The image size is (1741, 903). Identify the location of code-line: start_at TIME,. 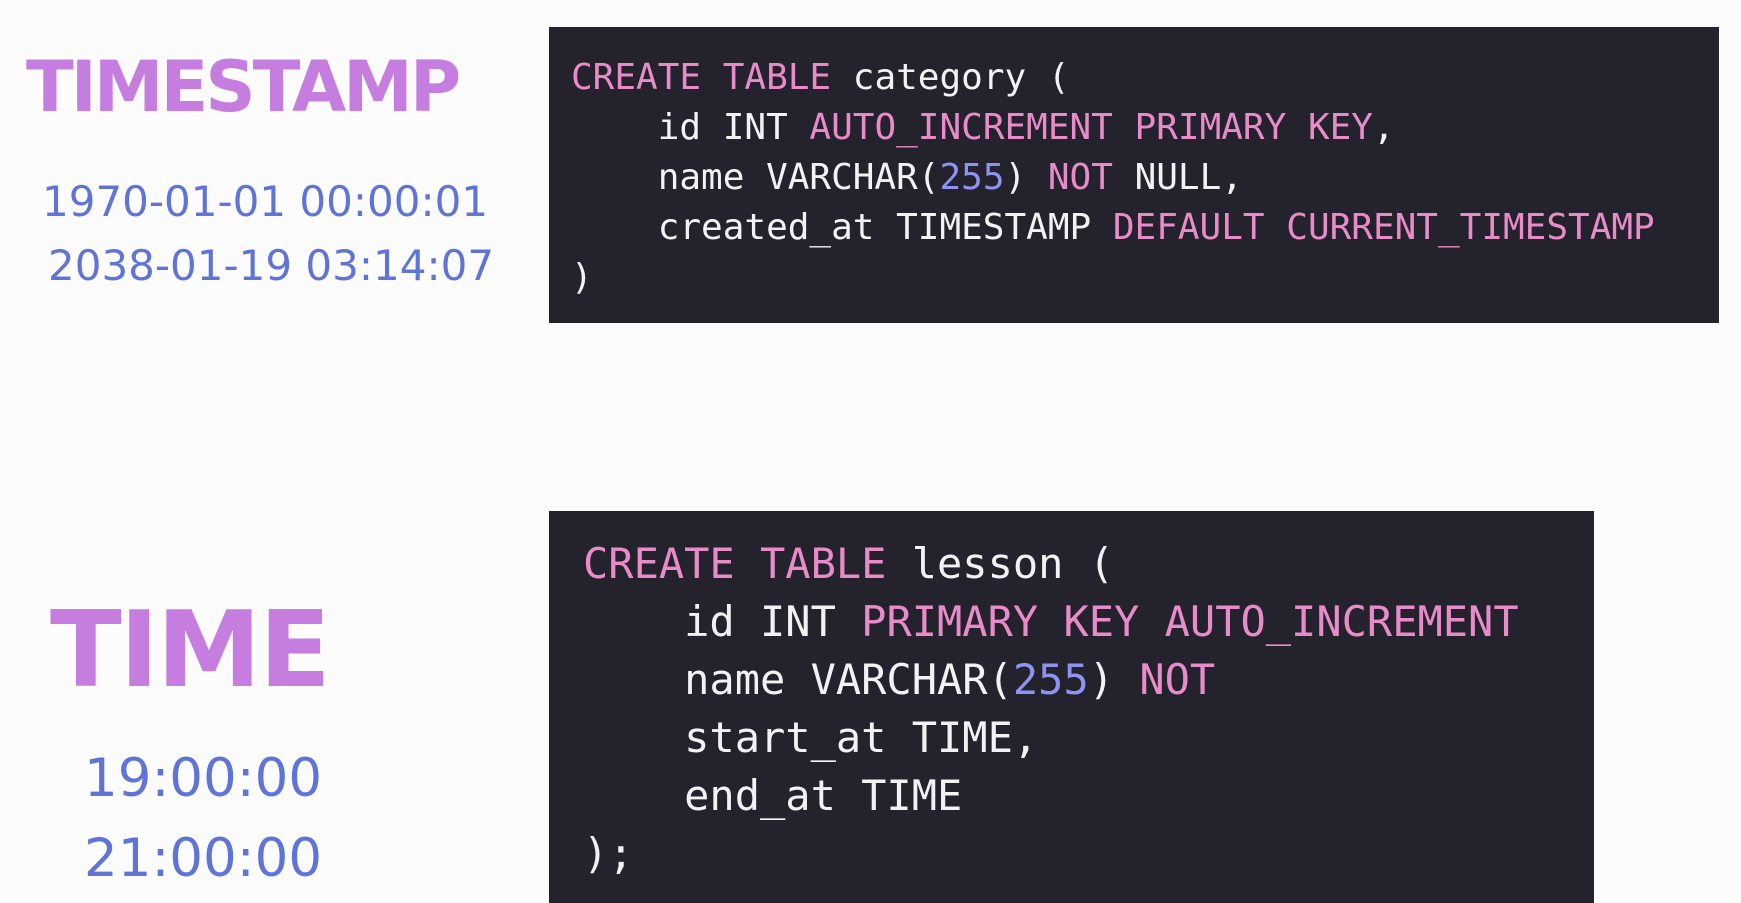
(1088, 738).